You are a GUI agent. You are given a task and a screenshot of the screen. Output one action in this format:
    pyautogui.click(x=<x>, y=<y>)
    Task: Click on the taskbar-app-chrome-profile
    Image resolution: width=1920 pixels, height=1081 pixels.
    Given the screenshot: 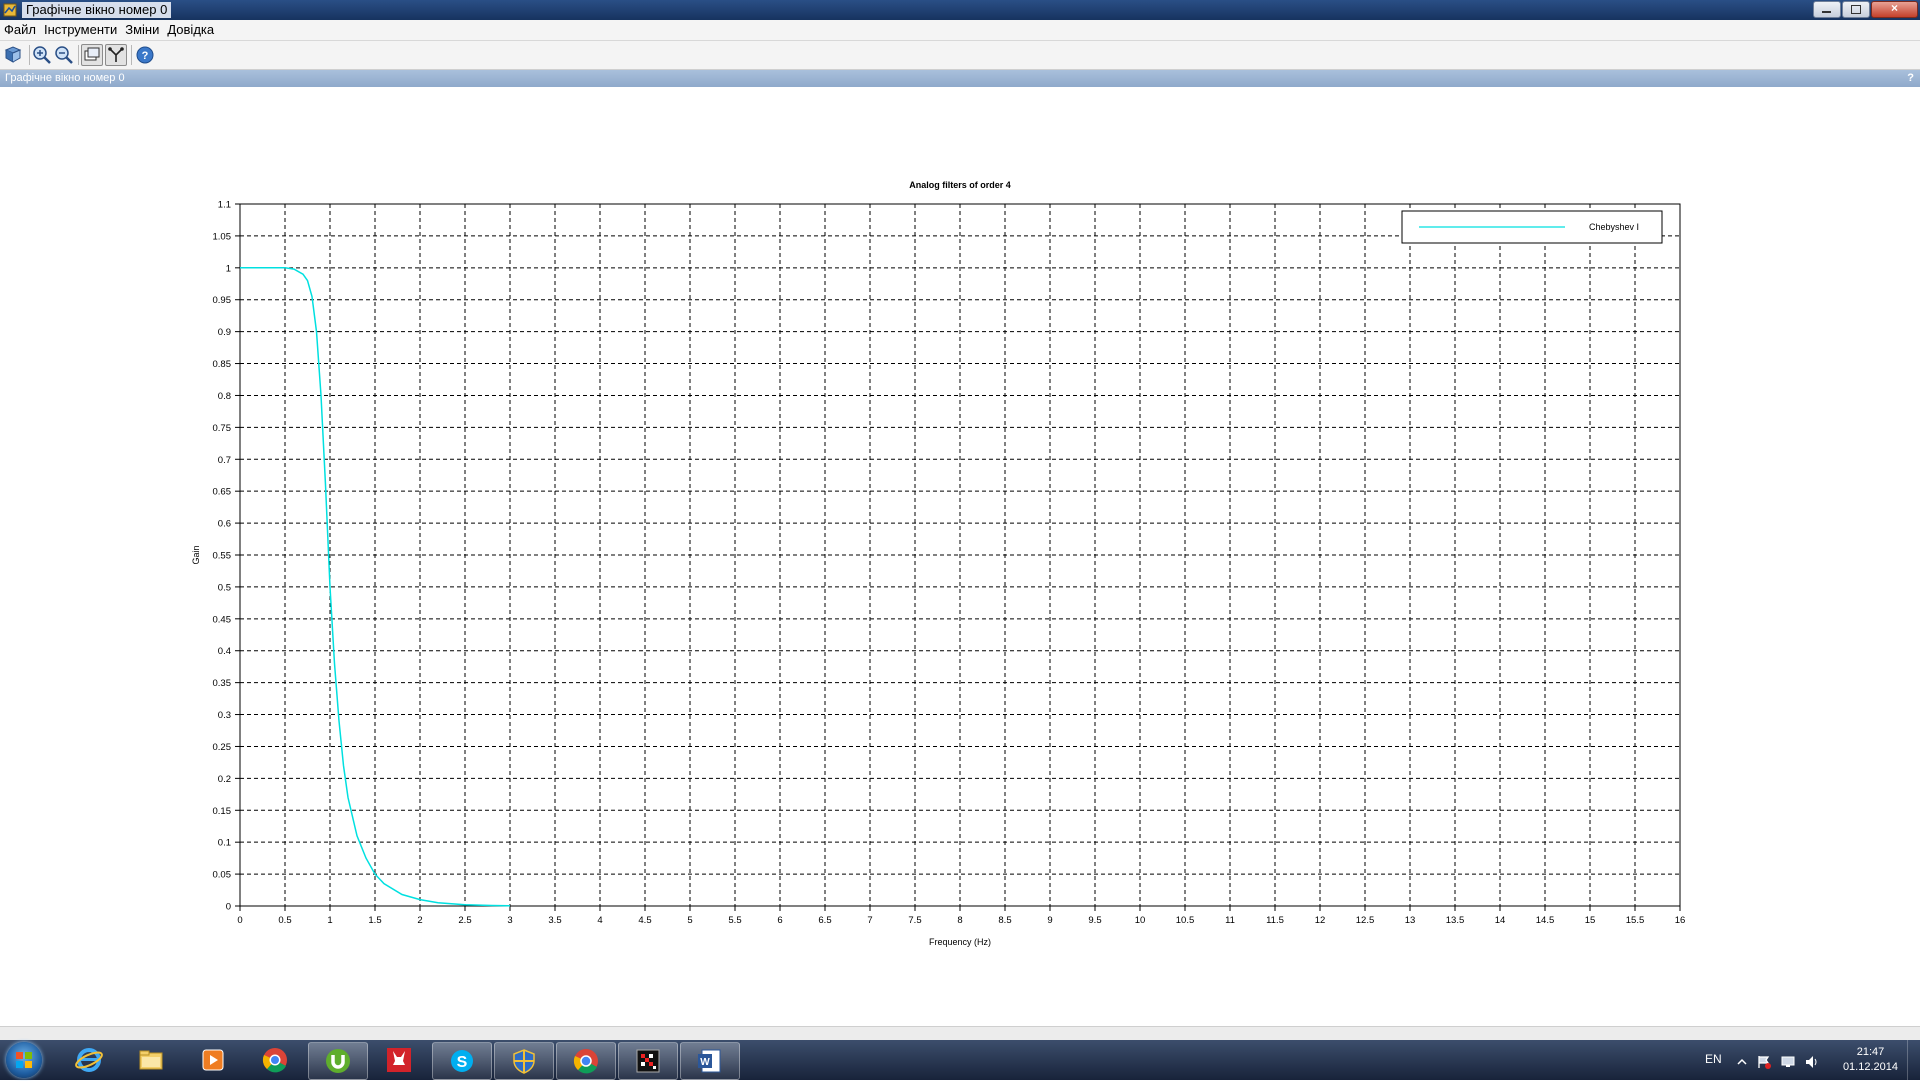 What is the action you would take?
    pyautogui.click(x=586, y=1061)
    